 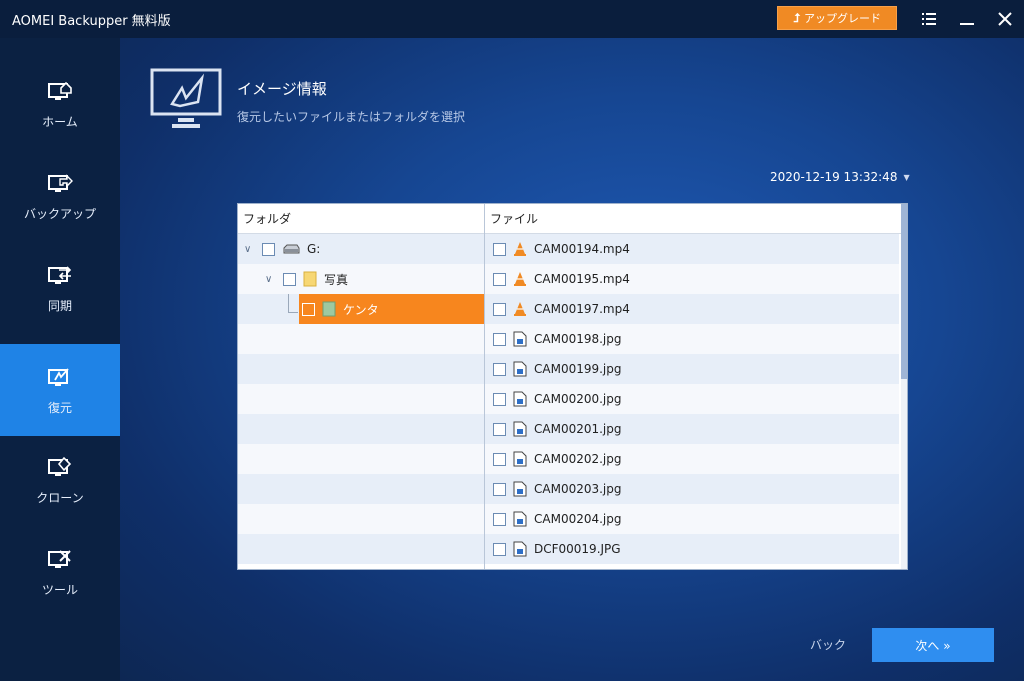 What do you see at coordinates (314, 249) in the screenshot?
I see `tree-node-label: G:` at bounding box center [314, 249].